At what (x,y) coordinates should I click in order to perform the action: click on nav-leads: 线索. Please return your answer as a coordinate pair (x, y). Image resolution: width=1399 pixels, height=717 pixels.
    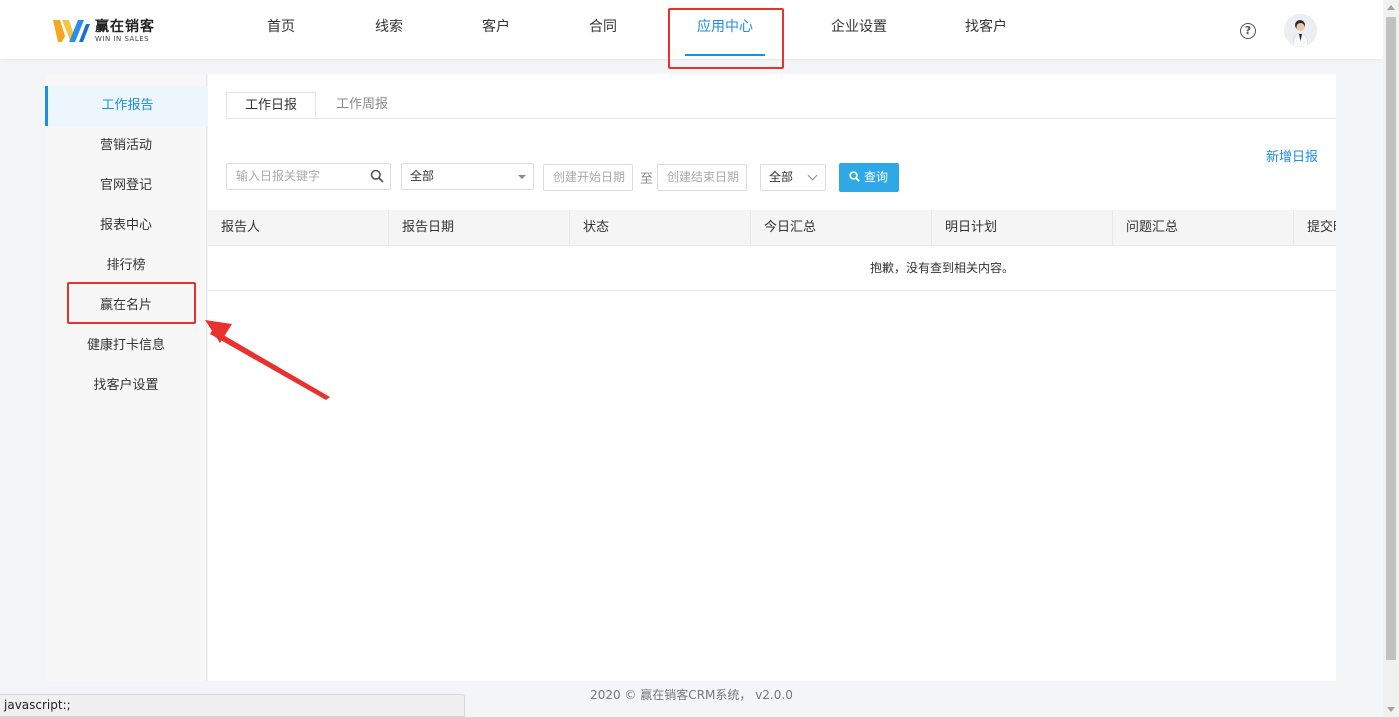
    Looking at the image, I should click on (389, 29).